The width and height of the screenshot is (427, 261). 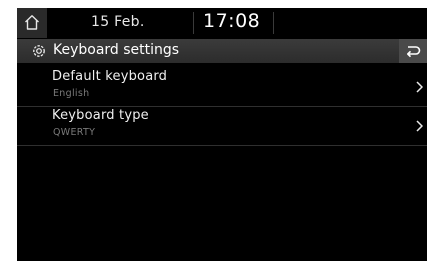 What do you see at coordinates (110, 76) in the screenshot?
I see `setting-label: Default keyboard` at bounding box center [110, 76].